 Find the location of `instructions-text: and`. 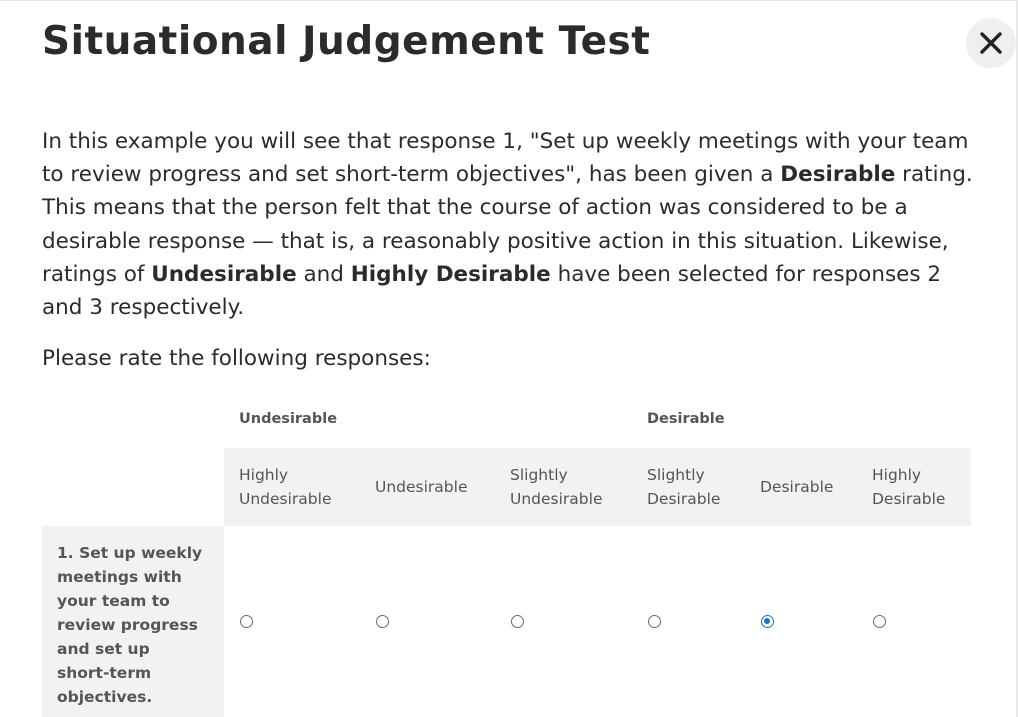

instructions-text: and is located at coordinates (323, 274).